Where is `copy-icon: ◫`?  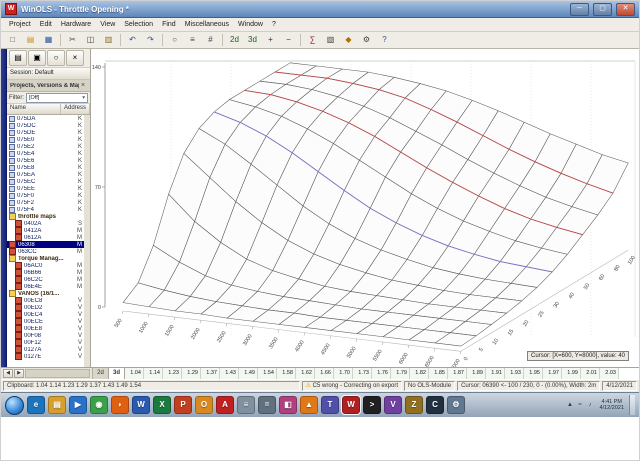 copy-icon: ◫ is located at coordinates (90, 40).